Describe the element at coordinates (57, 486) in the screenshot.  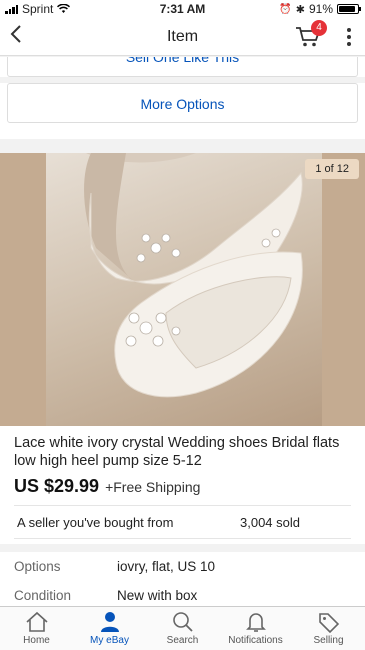
I see `item-price: US $29.99` at that location.